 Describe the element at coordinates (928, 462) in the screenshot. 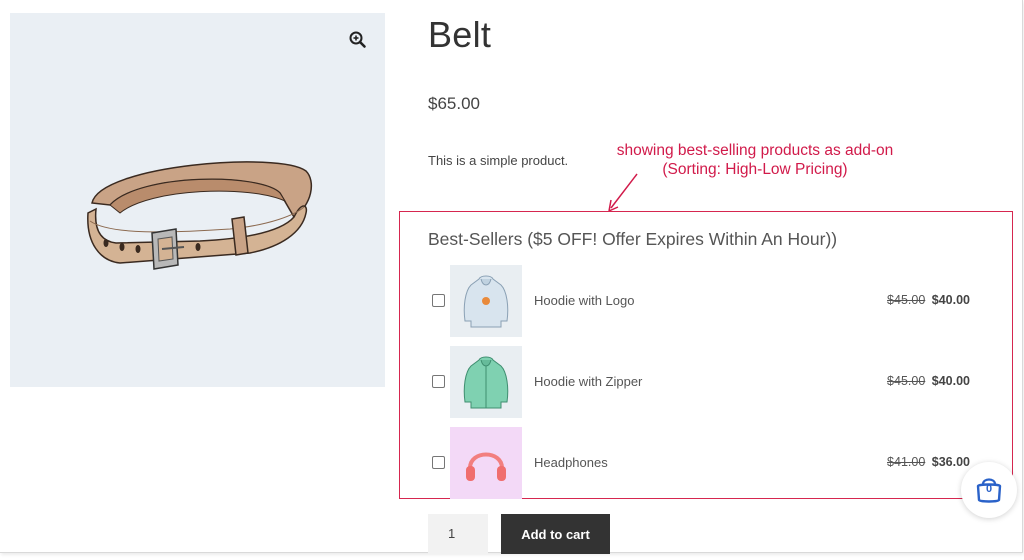

I see `addon-price: $41.00 $36.00` at that location.